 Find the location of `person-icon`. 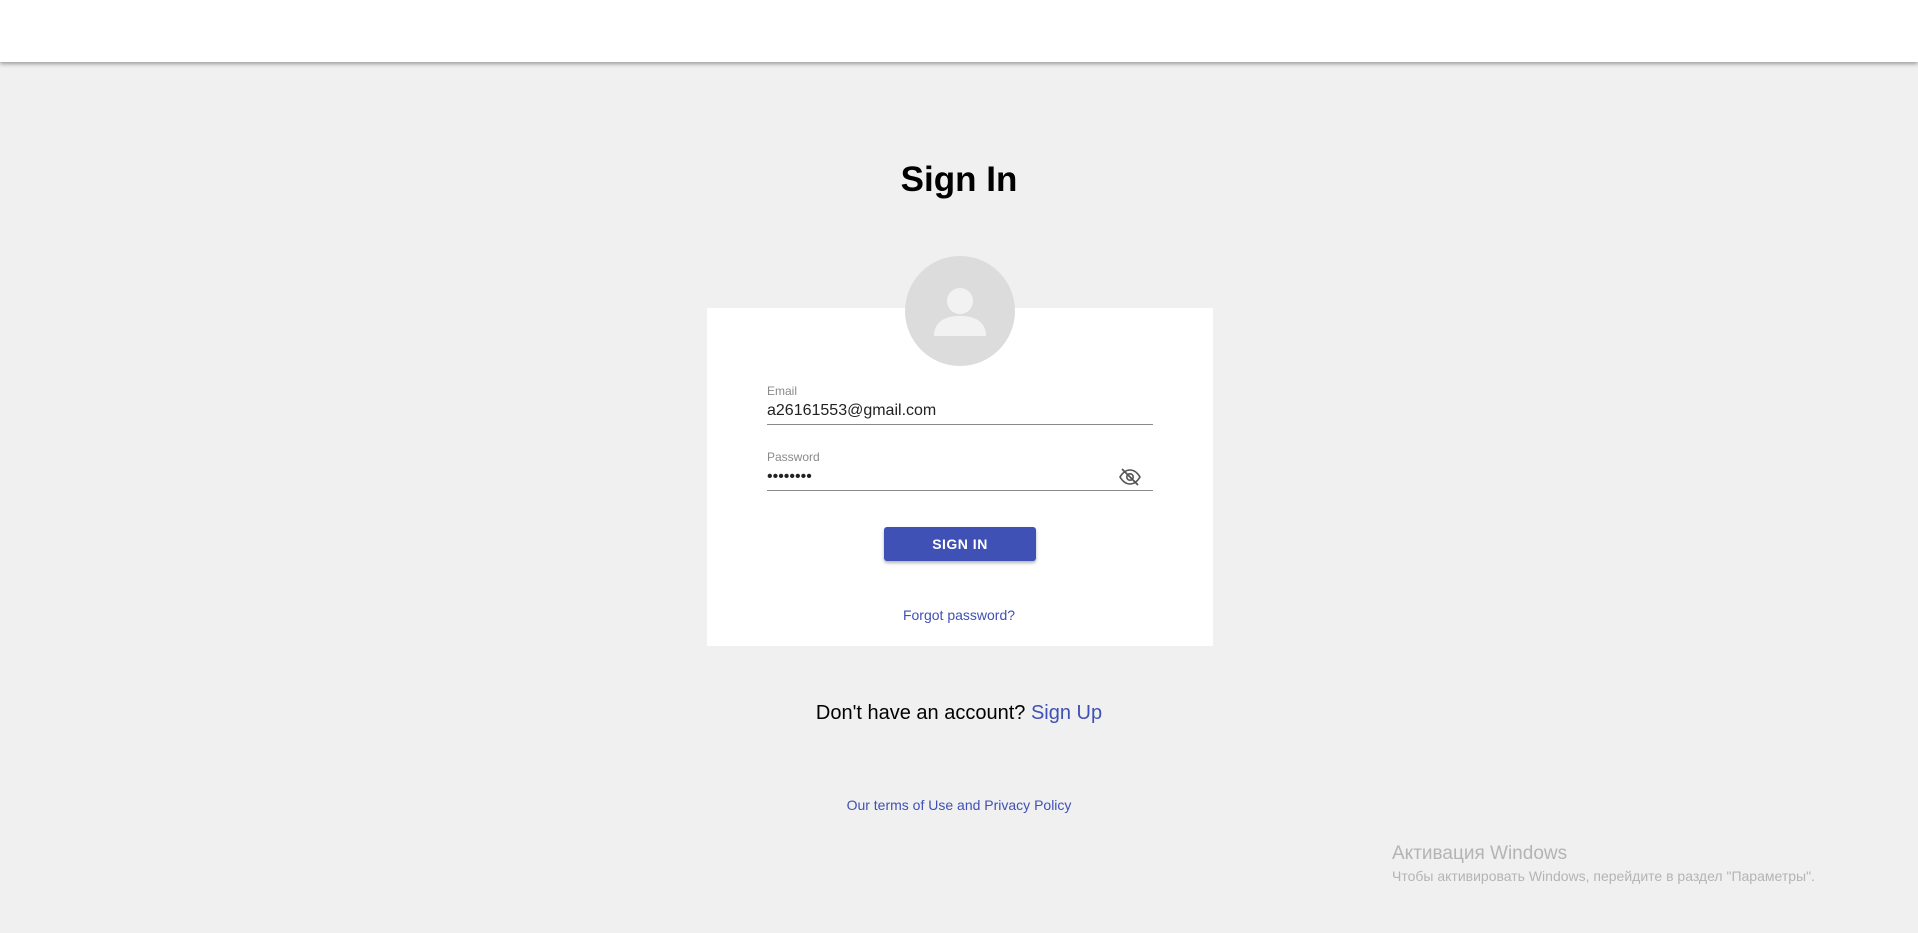

person-icon is located at coordinates (960, 312).